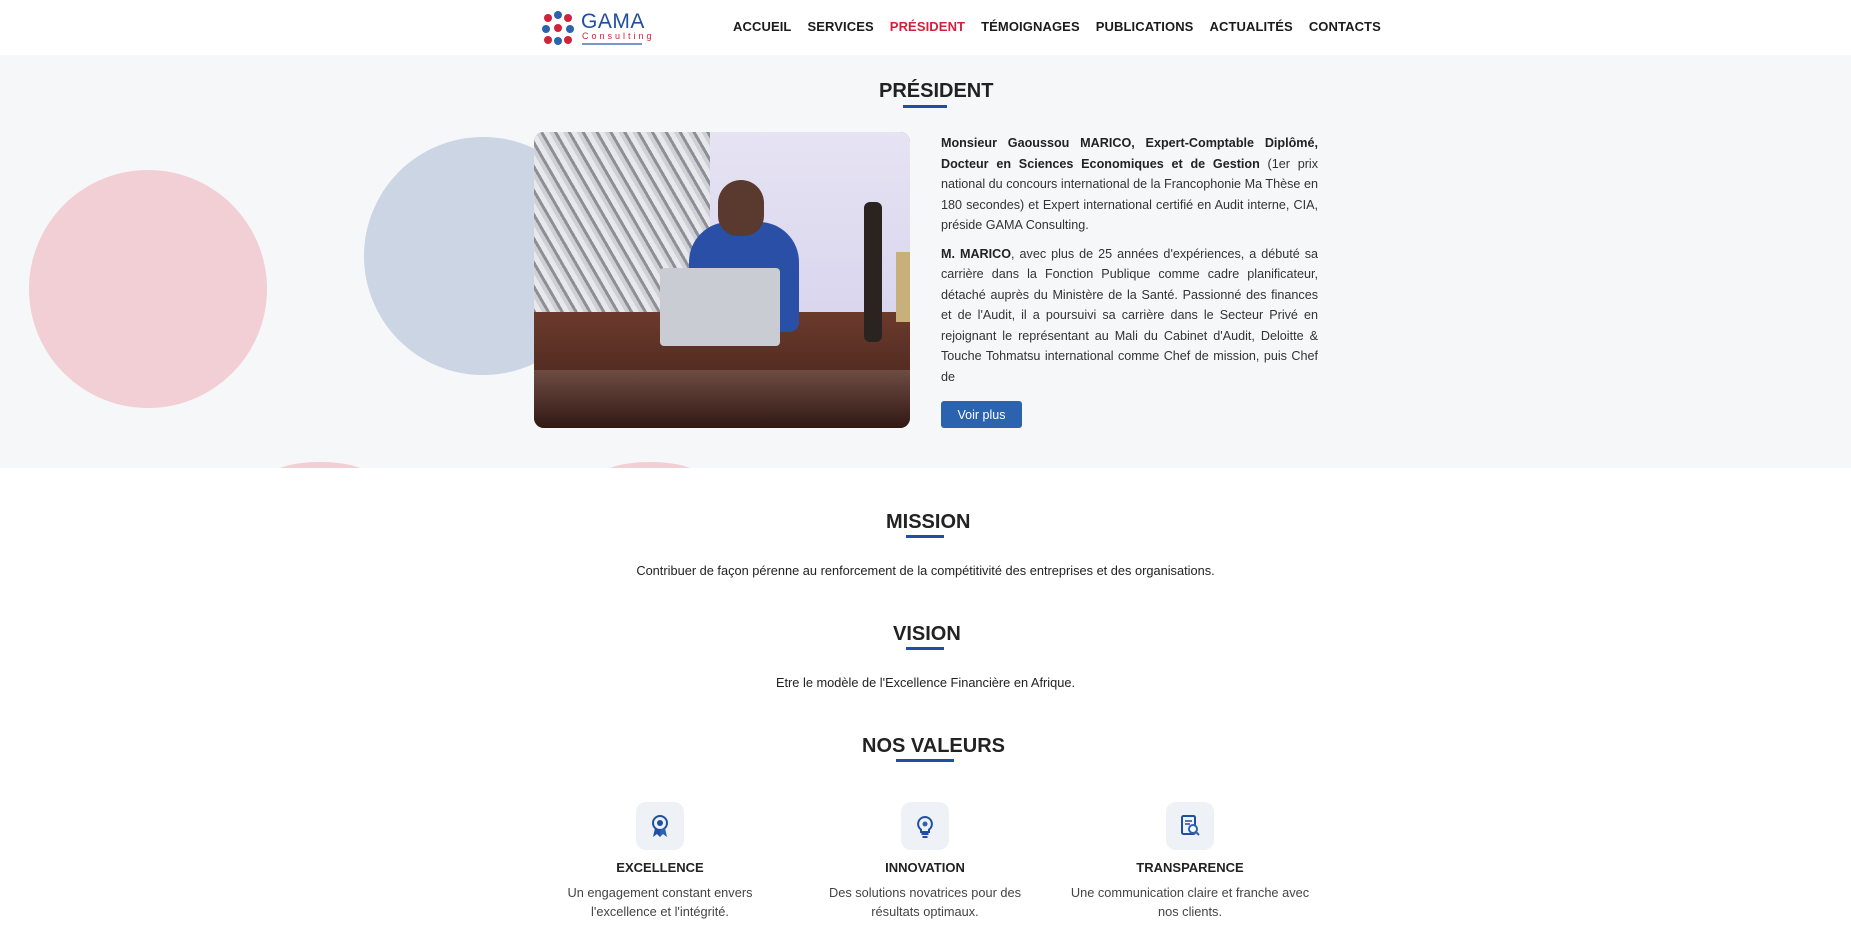 Image resolution: width=1851 pixels, height=931 pixels. What do you see at coordinates (148, 289) in the screenshot?
I see `decor-circle-pink` at bounding box center [148, 289].